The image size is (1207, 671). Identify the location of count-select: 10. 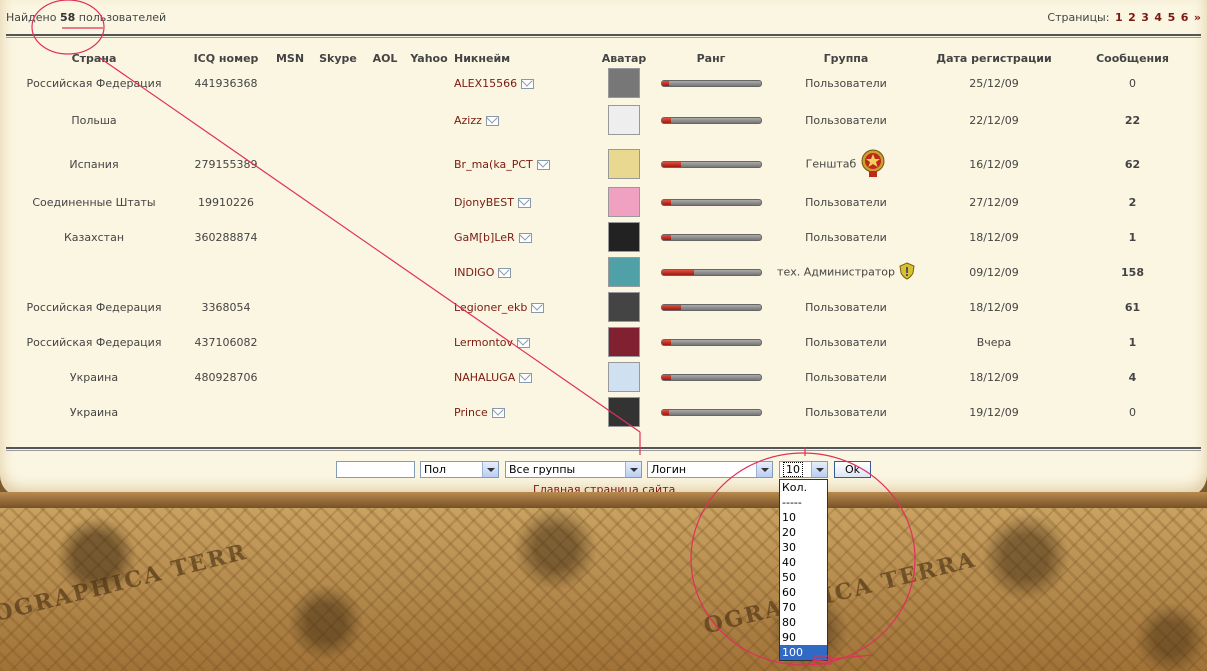
(803, 469).